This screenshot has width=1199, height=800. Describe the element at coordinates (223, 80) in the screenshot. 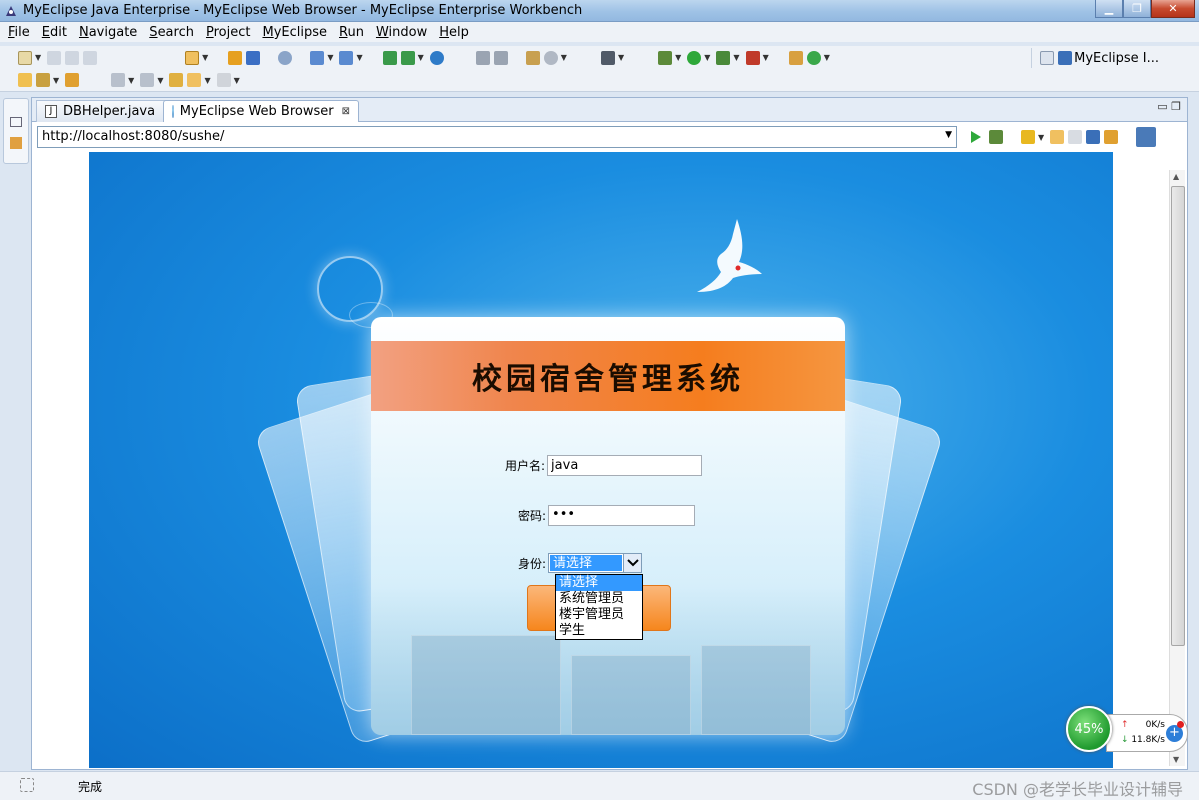

I see `forward-arrow-icon` at that location.